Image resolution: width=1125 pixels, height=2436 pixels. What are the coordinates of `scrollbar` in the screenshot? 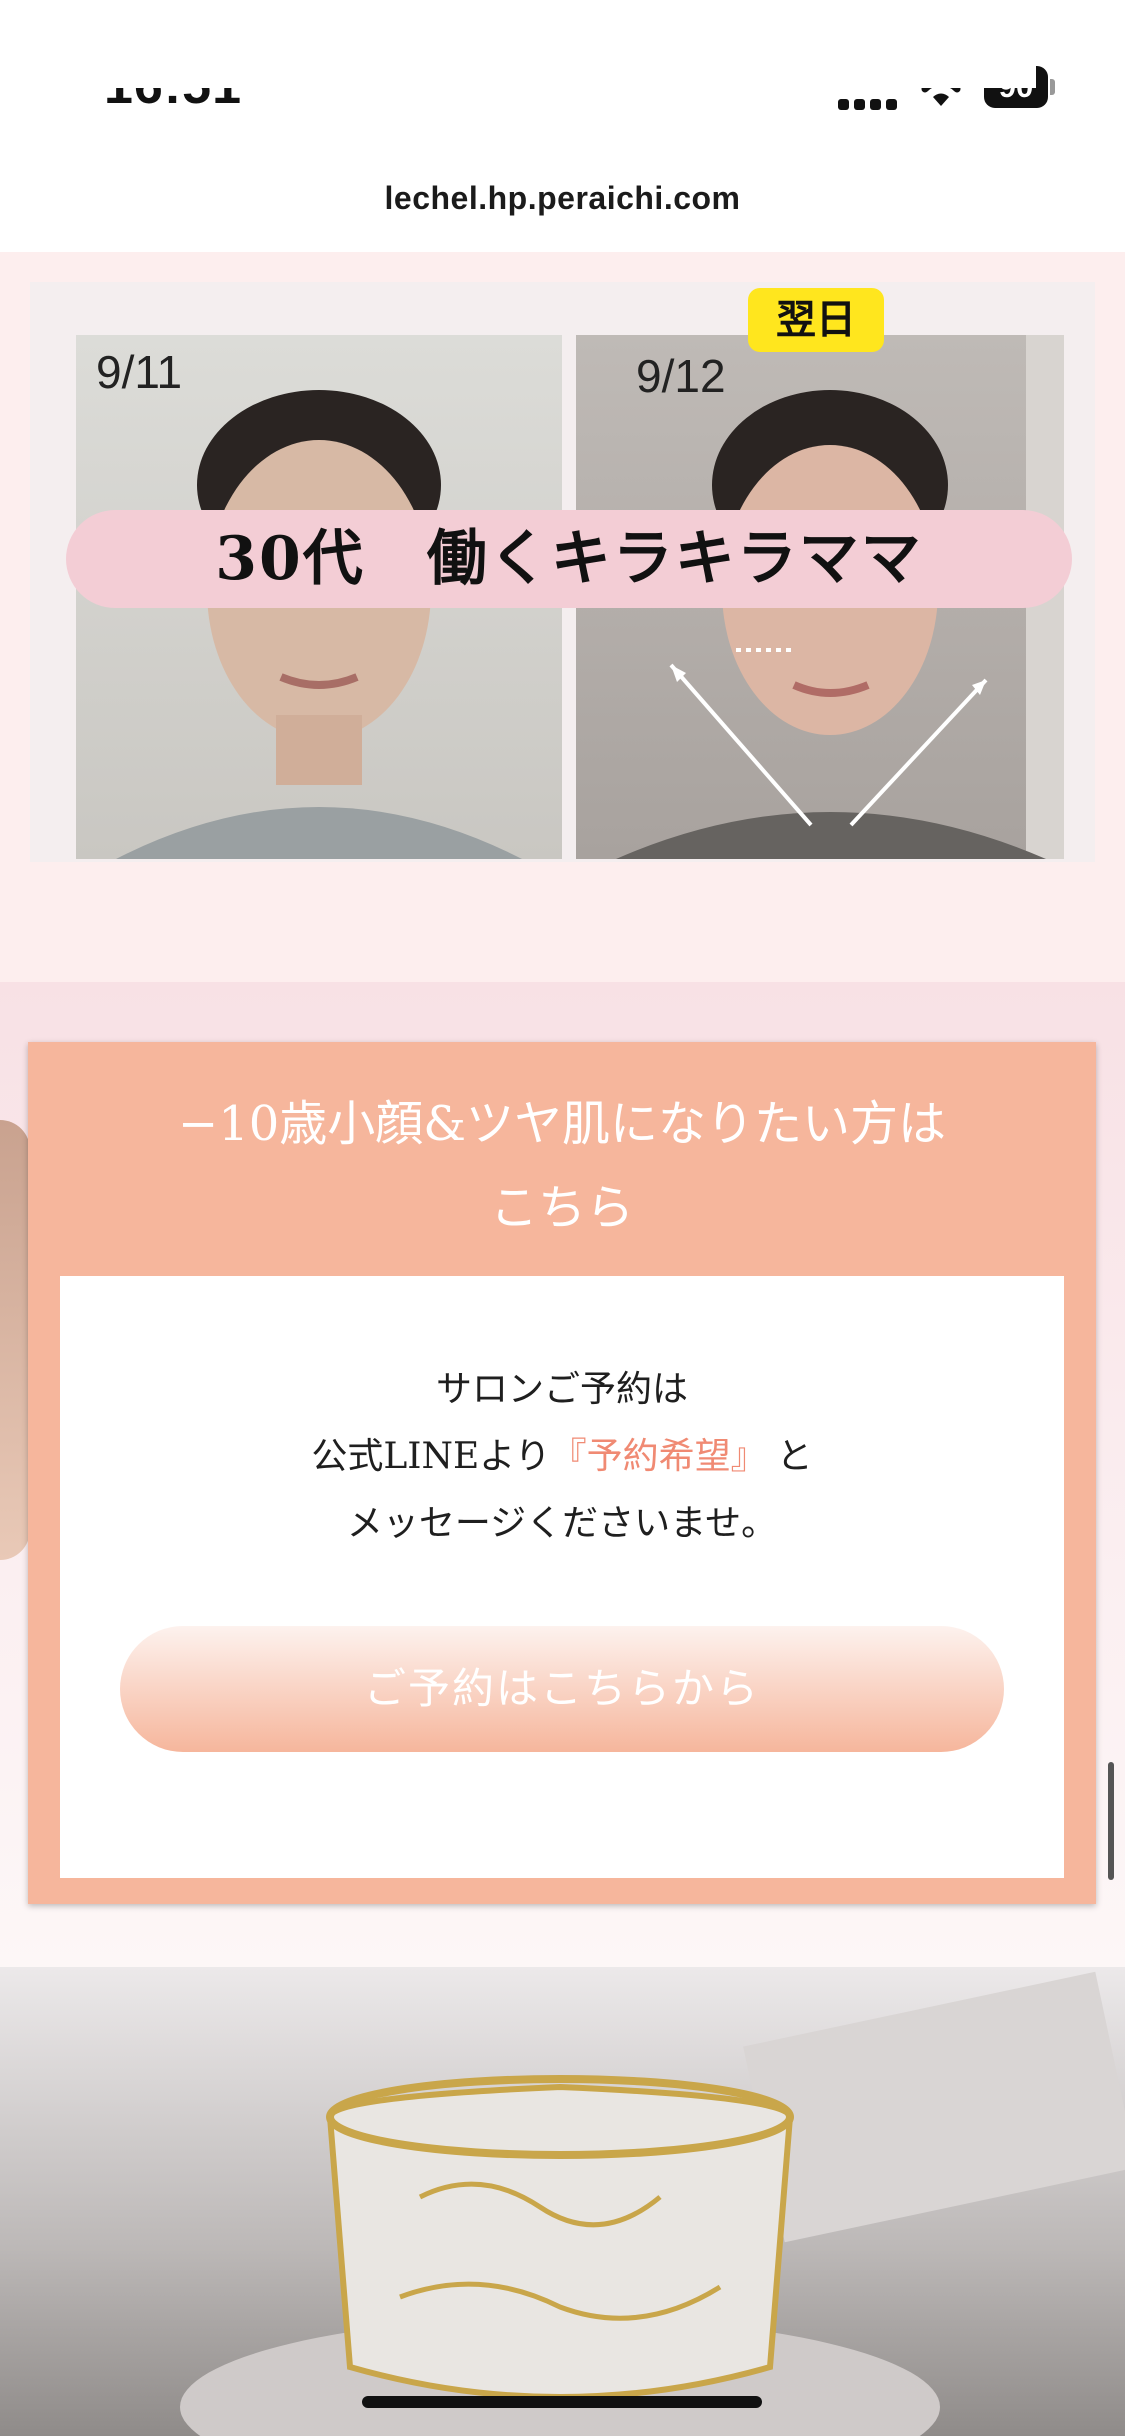 It's located at (1111, 1821).